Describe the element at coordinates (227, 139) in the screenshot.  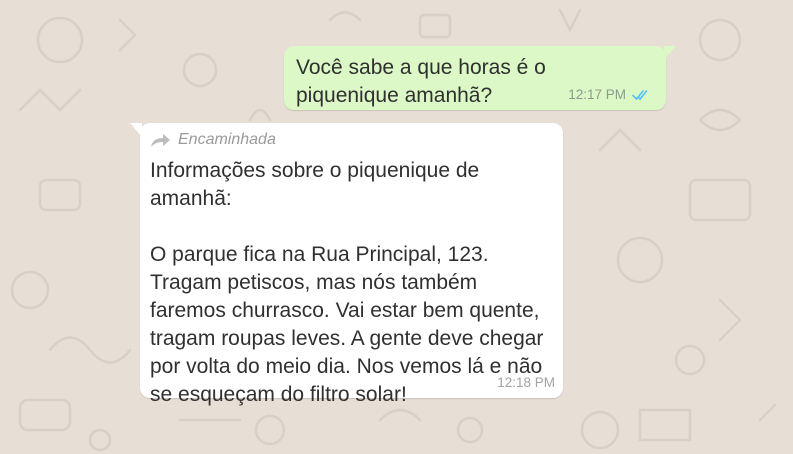
I see `forwarded-label: Encaminhada` at that location.